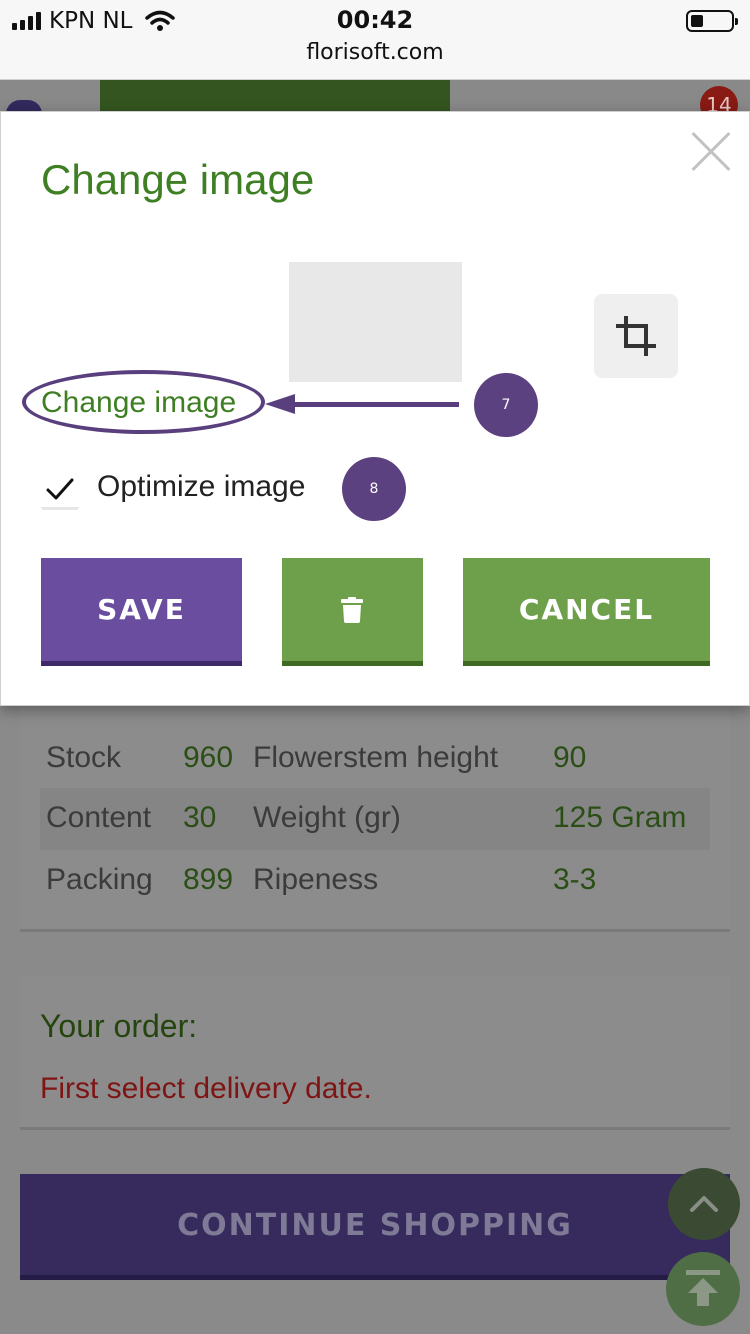 The height and width of the screenshot is (1334, 750). What do you see at coordinates (178, 179) in the screenshot?
I see `modal-title: Change image` at bounding box center [178, 179].